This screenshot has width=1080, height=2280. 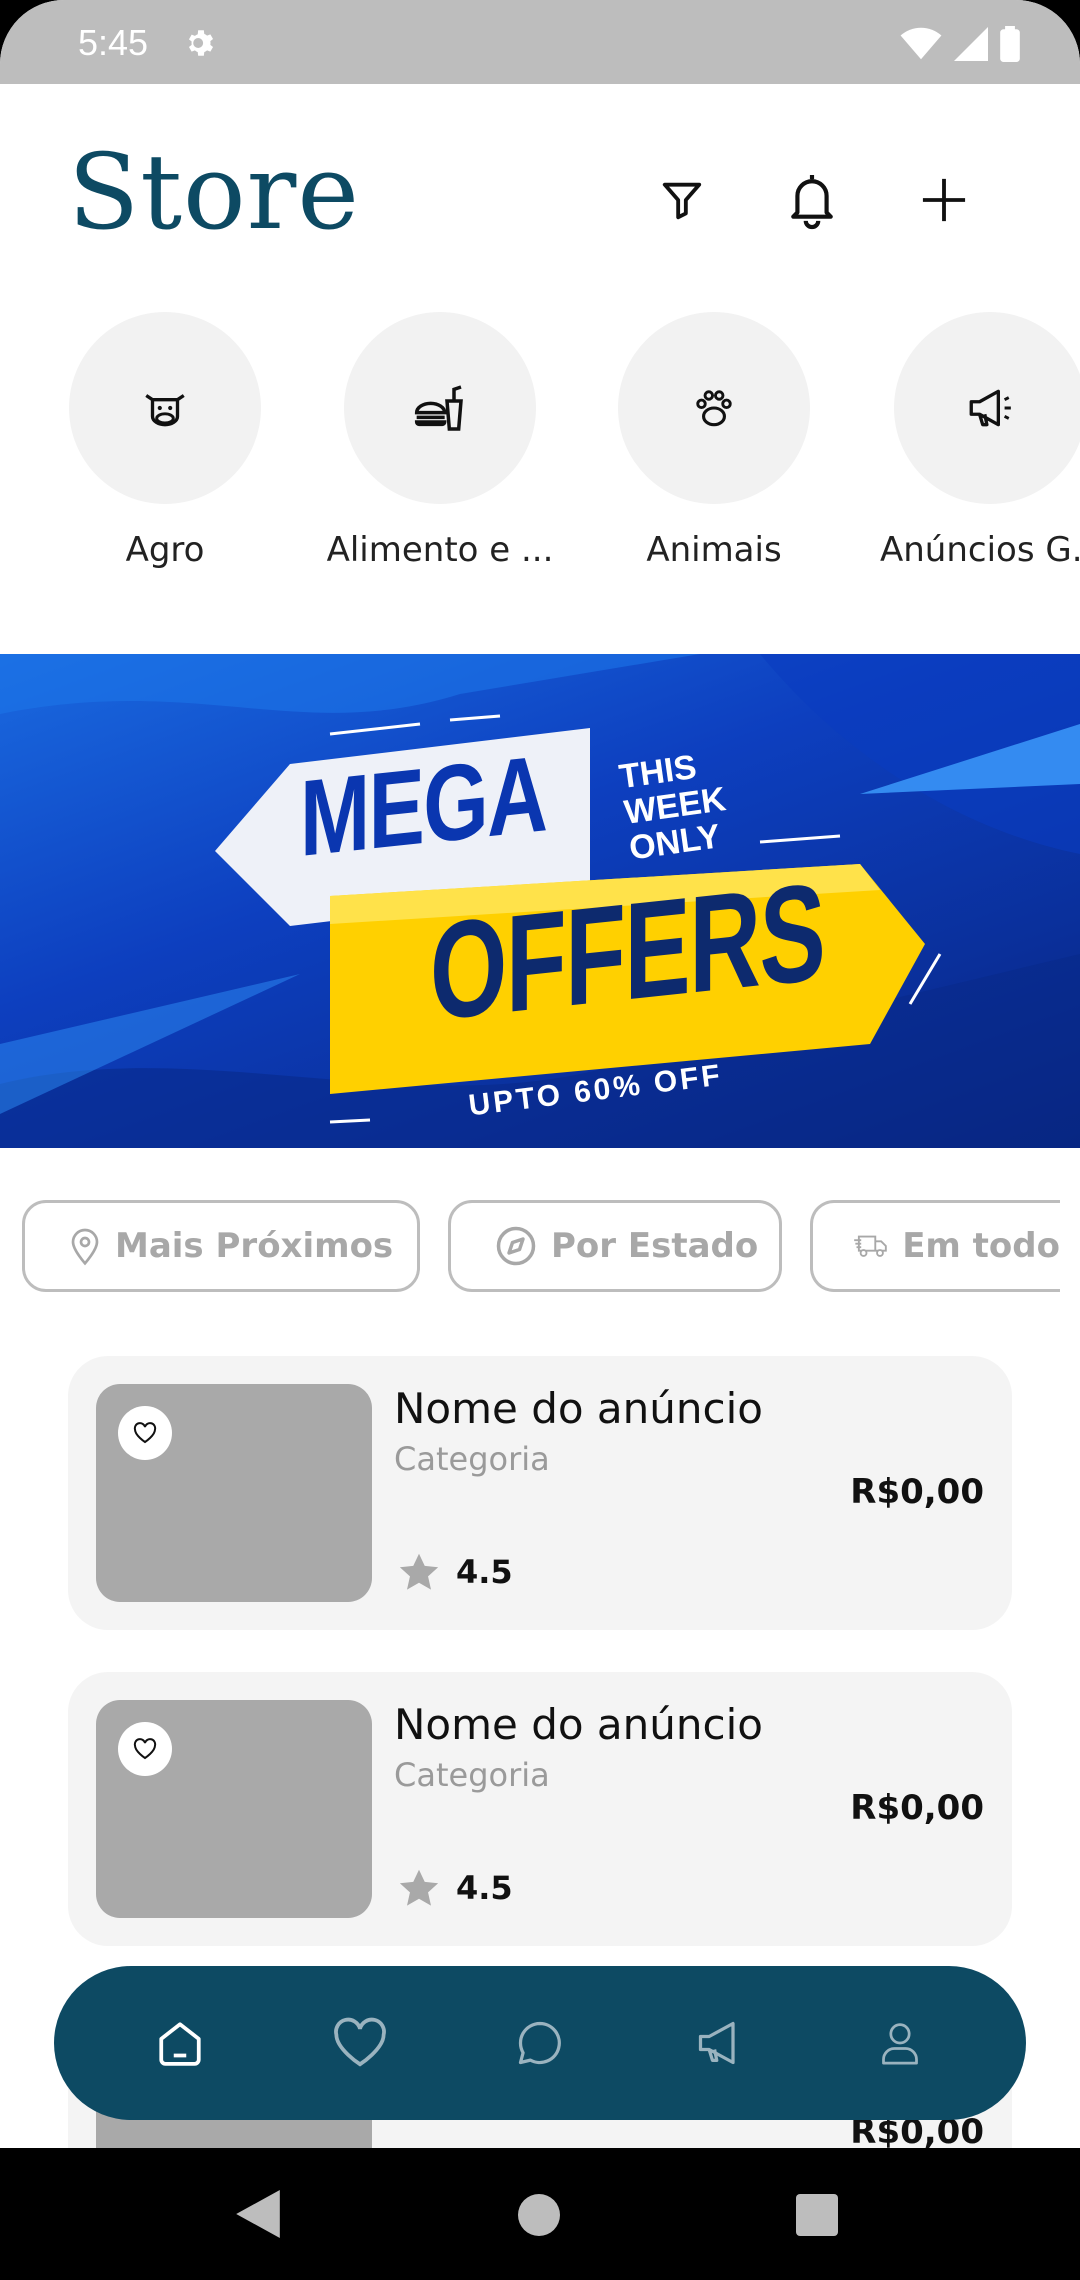 What do you see at coordinates (214, 192) in the screenshot?
I see `page-title: Store` at bounding box center [214, 192].